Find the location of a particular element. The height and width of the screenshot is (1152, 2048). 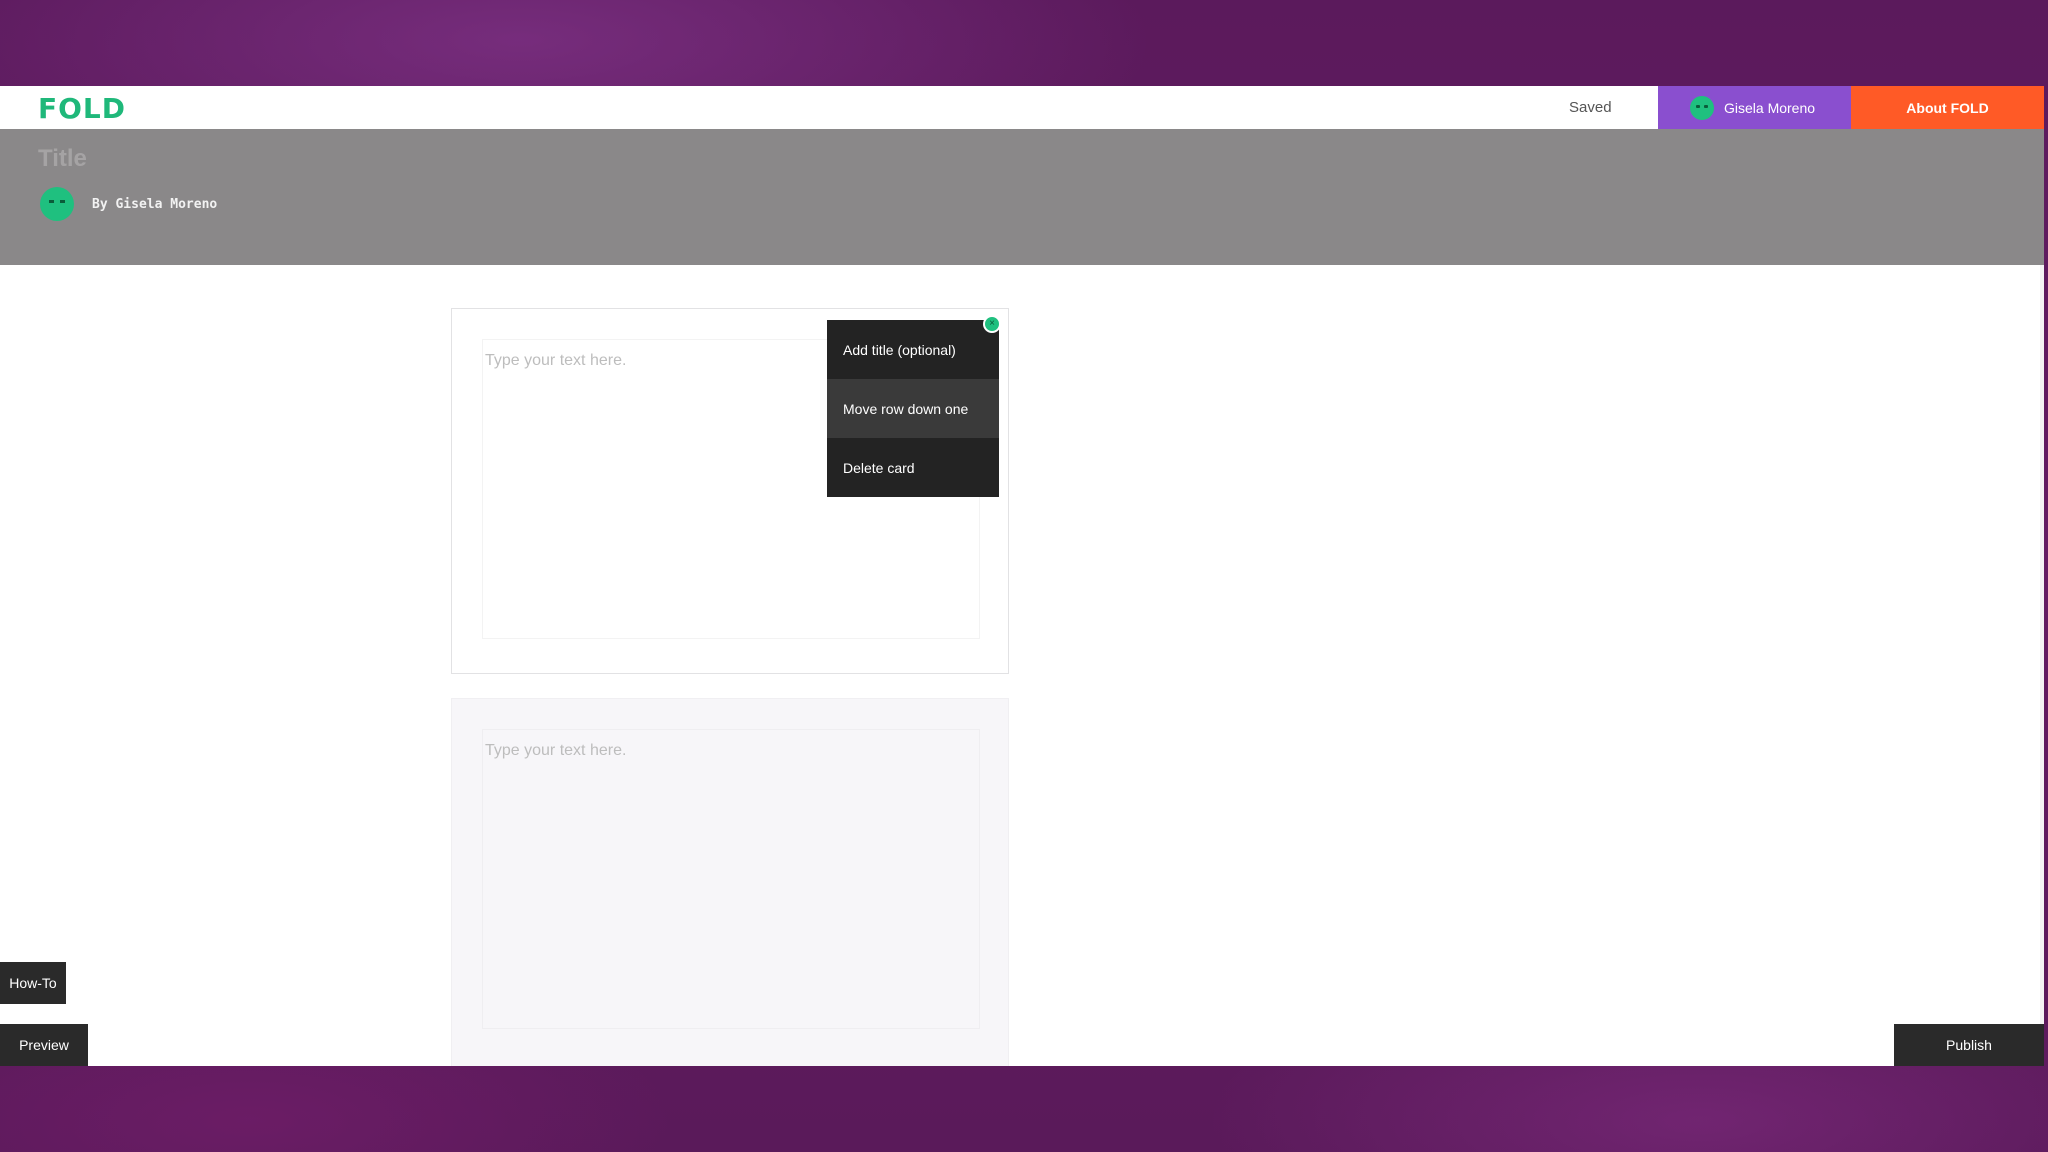

scrollbar is located at coordinates (2042, 665).